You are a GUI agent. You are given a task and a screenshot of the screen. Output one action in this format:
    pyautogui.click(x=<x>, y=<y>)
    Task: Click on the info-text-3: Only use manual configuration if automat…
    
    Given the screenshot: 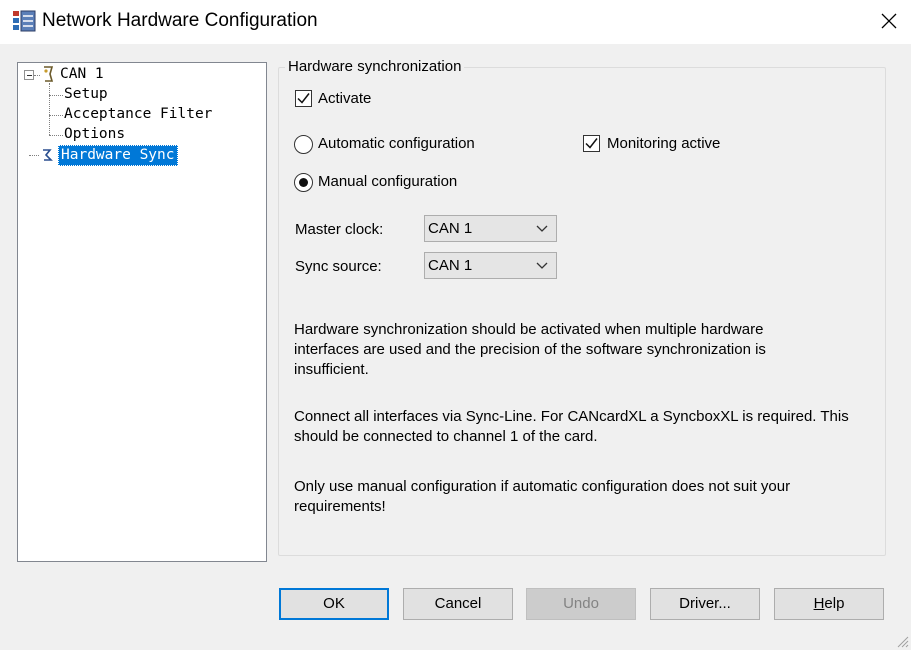 What is the action you would take?
    pyautogui.click(x=542, y=496)
    